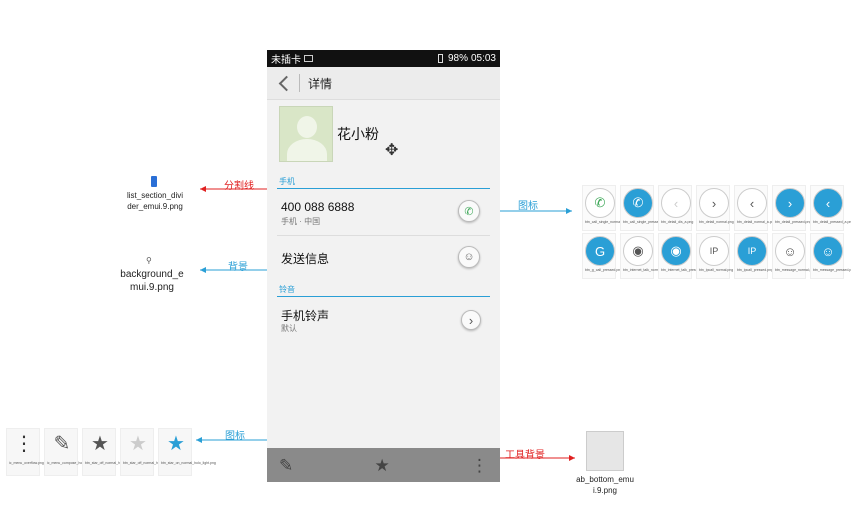 This screenshot has width=851, height=505. I want to click on send-message-label: 发送信息, so click(305, 258).